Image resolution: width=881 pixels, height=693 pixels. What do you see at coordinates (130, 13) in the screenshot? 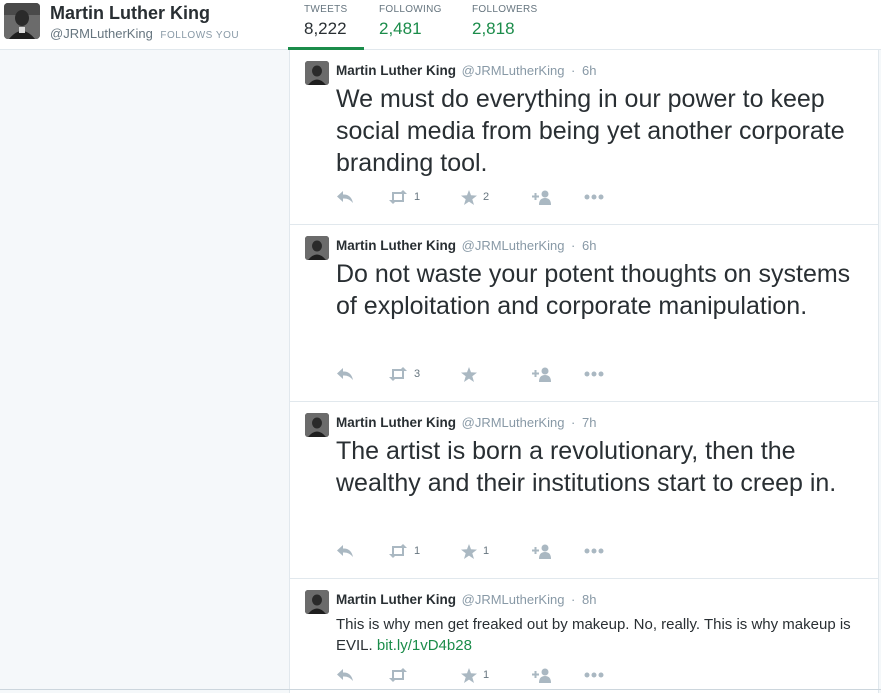
I see `profile-name: Martin Luther King` at bounding box center [130, 13].